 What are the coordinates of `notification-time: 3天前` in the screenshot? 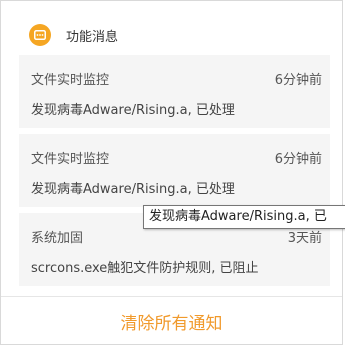 It's located at (304, 238).